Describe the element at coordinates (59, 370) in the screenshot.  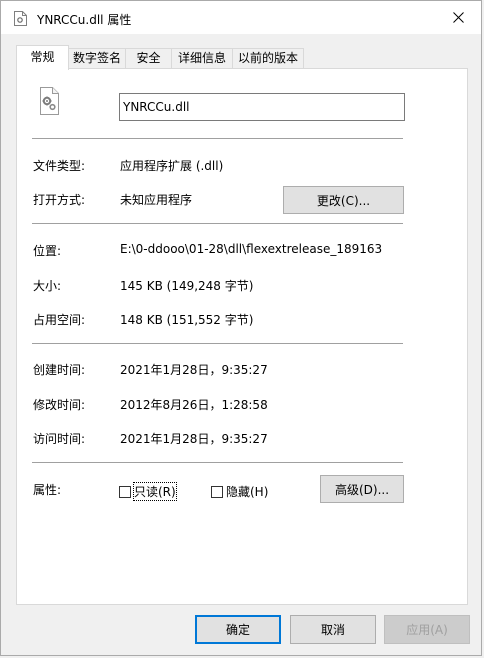
I see `created-label: 创建时间:` at that location.